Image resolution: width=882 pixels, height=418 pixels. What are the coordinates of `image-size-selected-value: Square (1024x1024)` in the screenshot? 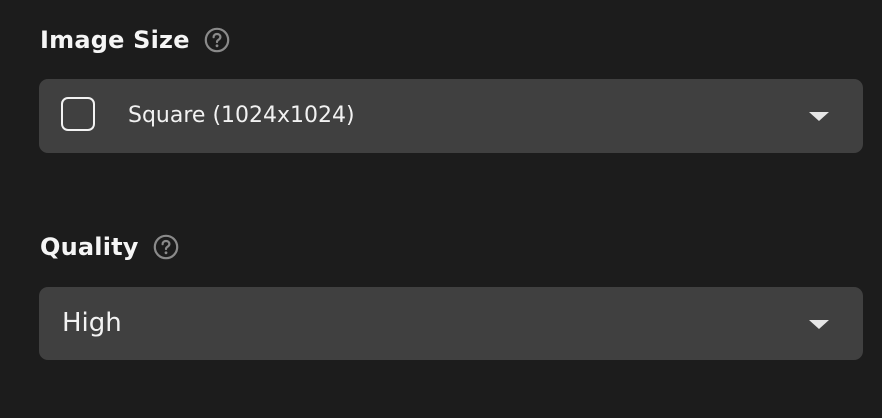 It's located at (241, 115).